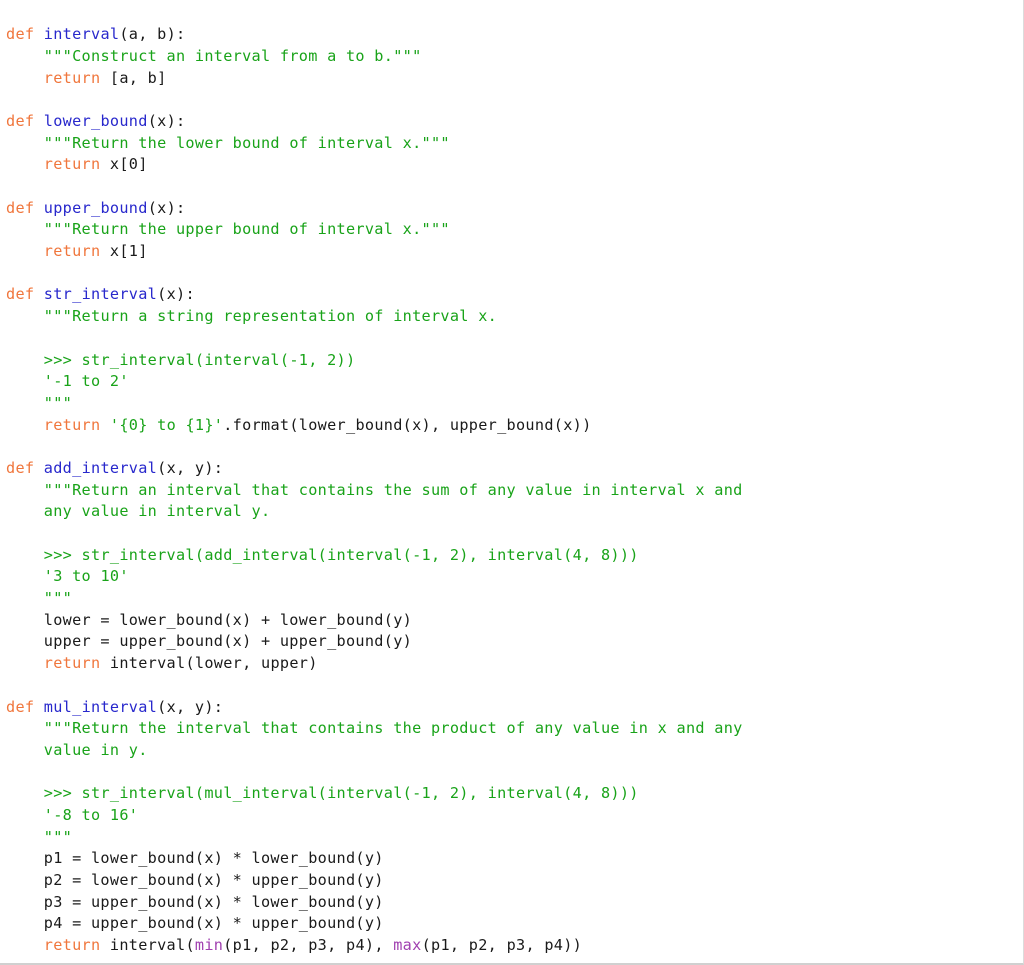  What do you see at coordinates (190, 706) in the screenshot?
I see `code-token-pl: (x, y):` at bounding box center [190, 706].